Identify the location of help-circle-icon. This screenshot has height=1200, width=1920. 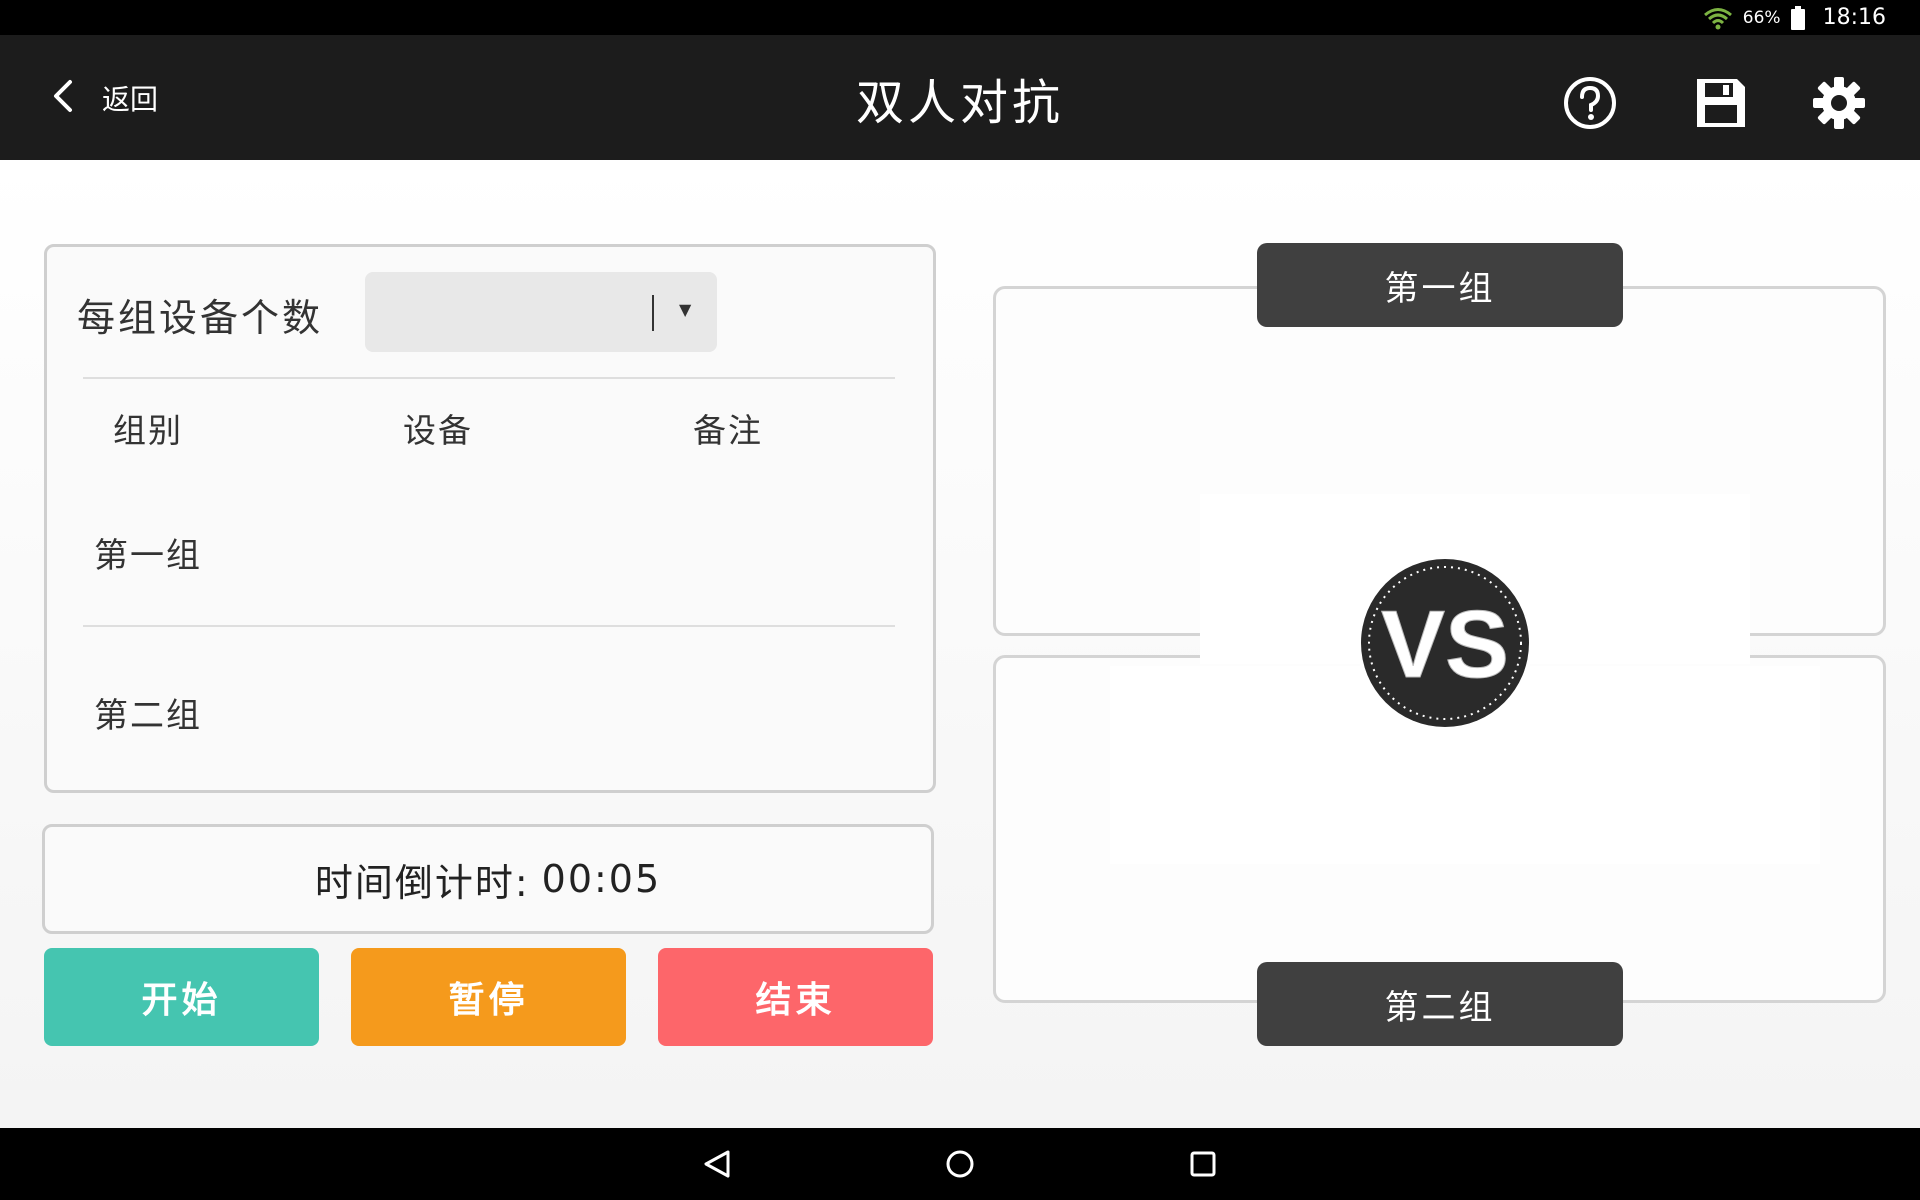
(1590, 103).